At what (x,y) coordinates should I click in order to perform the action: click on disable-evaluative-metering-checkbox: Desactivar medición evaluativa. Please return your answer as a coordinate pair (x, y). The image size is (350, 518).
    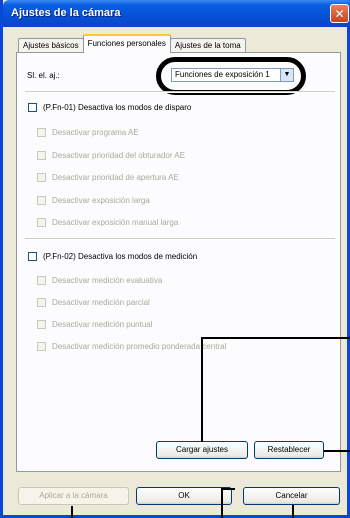
    Looking at the image, I should click on (99, 280).